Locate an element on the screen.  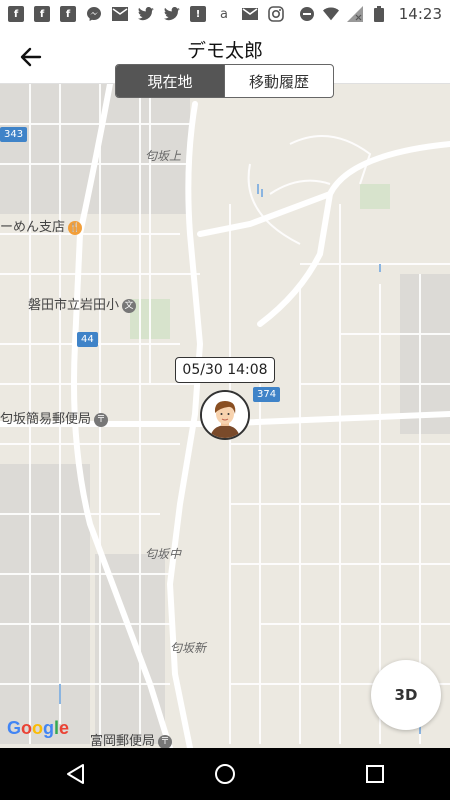
map-label-school-text: 磐田市立岩田小 is located at coordinates (74, 305).